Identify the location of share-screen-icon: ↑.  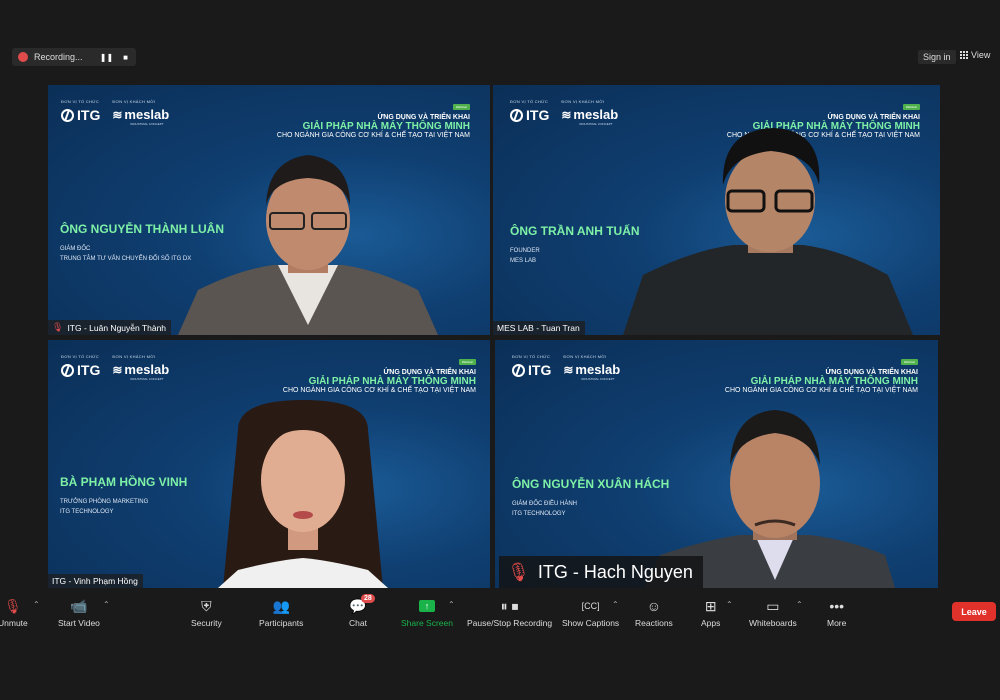
(426, 606).